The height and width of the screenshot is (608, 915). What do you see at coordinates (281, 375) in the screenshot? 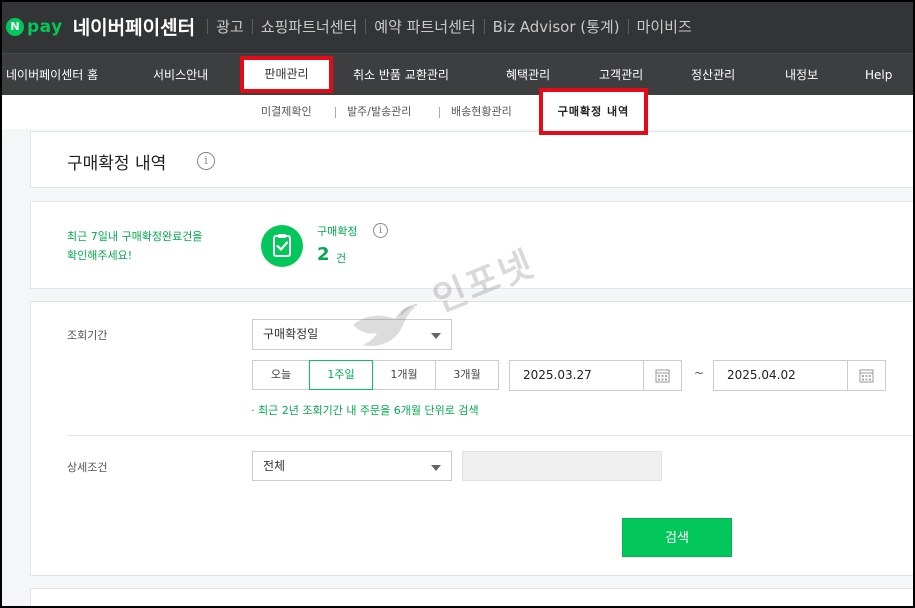
I see `range-today-button: 오늘` at bounding box center [281, 375].